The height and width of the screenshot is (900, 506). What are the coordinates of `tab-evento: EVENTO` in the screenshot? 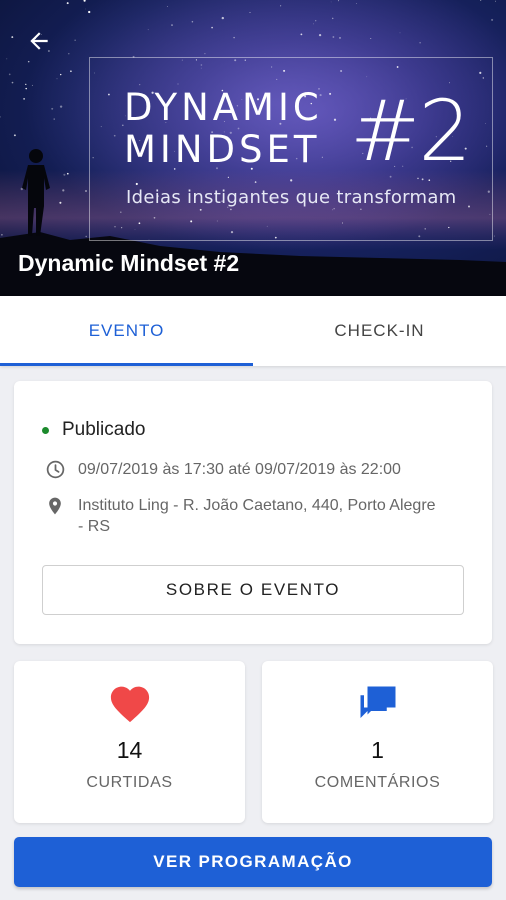 It's located at (126, 331).